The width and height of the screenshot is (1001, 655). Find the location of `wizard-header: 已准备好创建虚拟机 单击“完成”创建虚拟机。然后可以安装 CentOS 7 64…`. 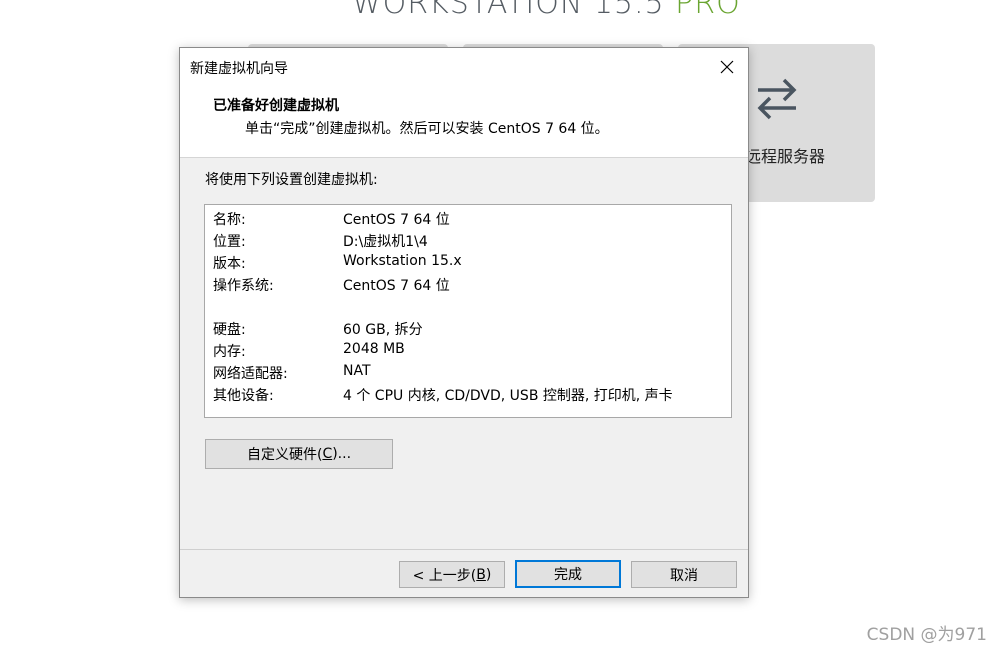

wizard-header: 已准备好创建虚拟机 单击“完成”创建虚拟机。然后可以安装 CentOS 7 64… is located at coordinates (464, 122).